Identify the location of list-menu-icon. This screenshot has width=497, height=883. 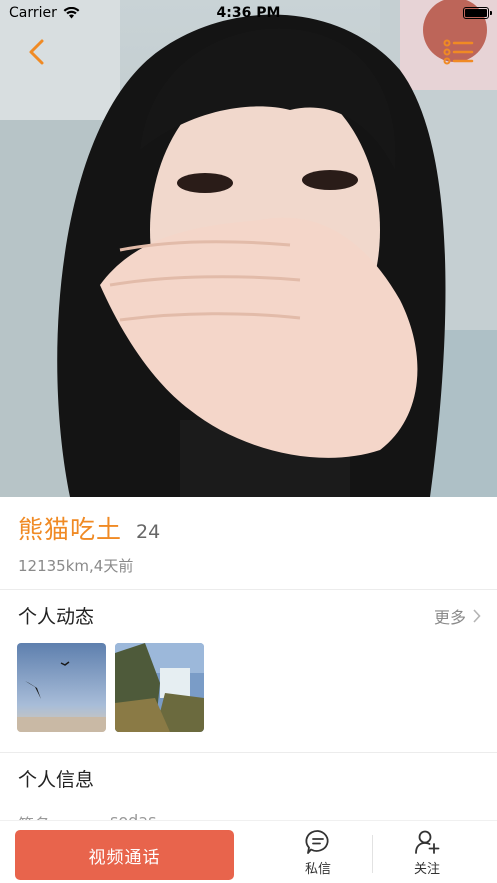
(458, 52).